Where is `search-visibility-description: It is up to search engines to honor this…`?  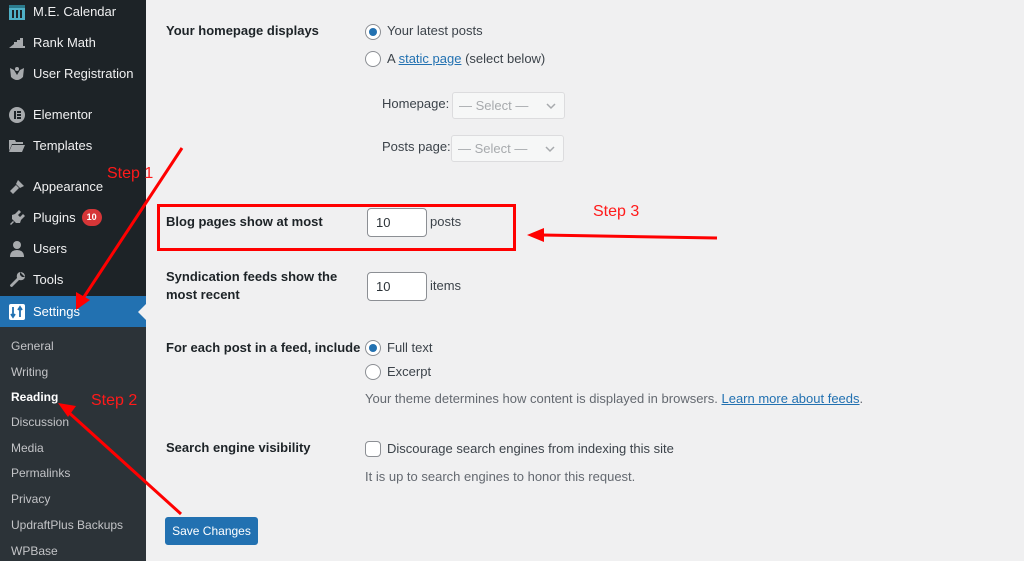 search-visibility-description: It is up to search engines to honor this… is located at coordinates (500, 476).